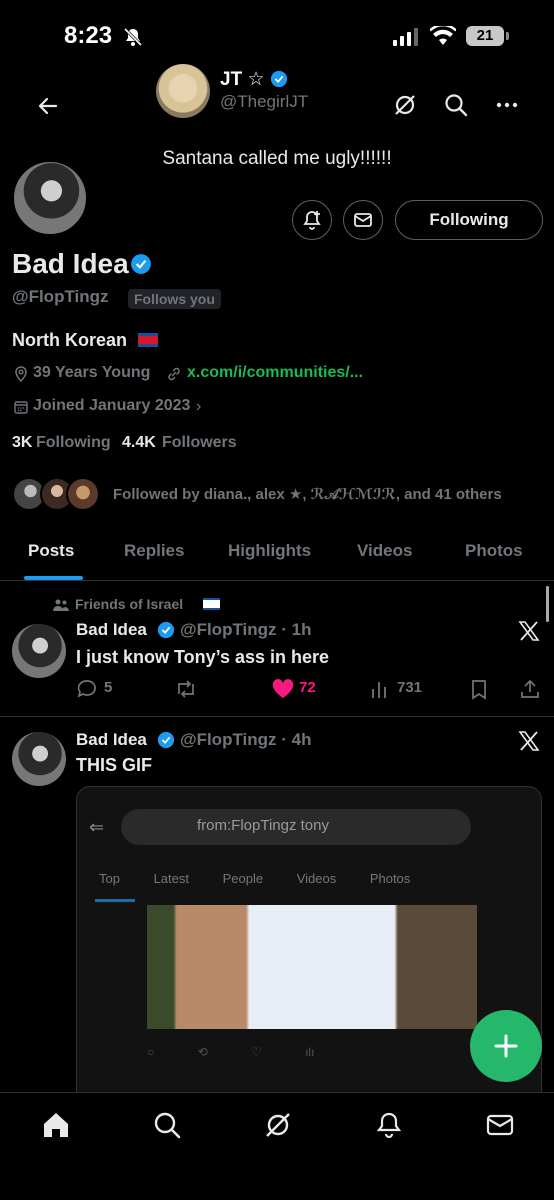 This screenshot has height=1200, width=554. What do you see at coordinates (263, 825) in the screenshot?
I see `media-search-text: from:FlopTingz tony` at bounding box center [263, 825].